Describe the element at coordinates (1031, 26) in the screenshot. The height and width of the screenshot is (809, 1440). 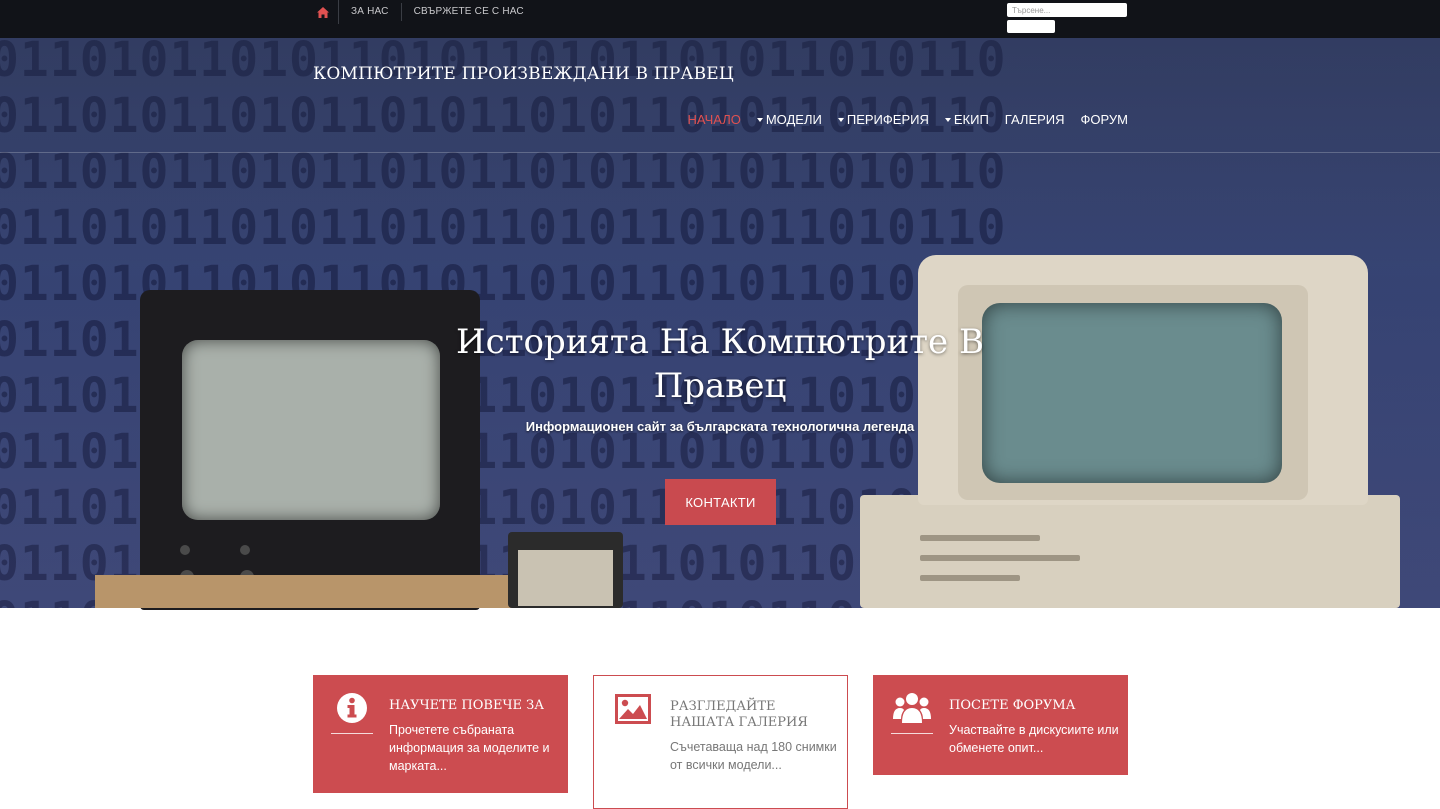
I see `search-button` at that location.